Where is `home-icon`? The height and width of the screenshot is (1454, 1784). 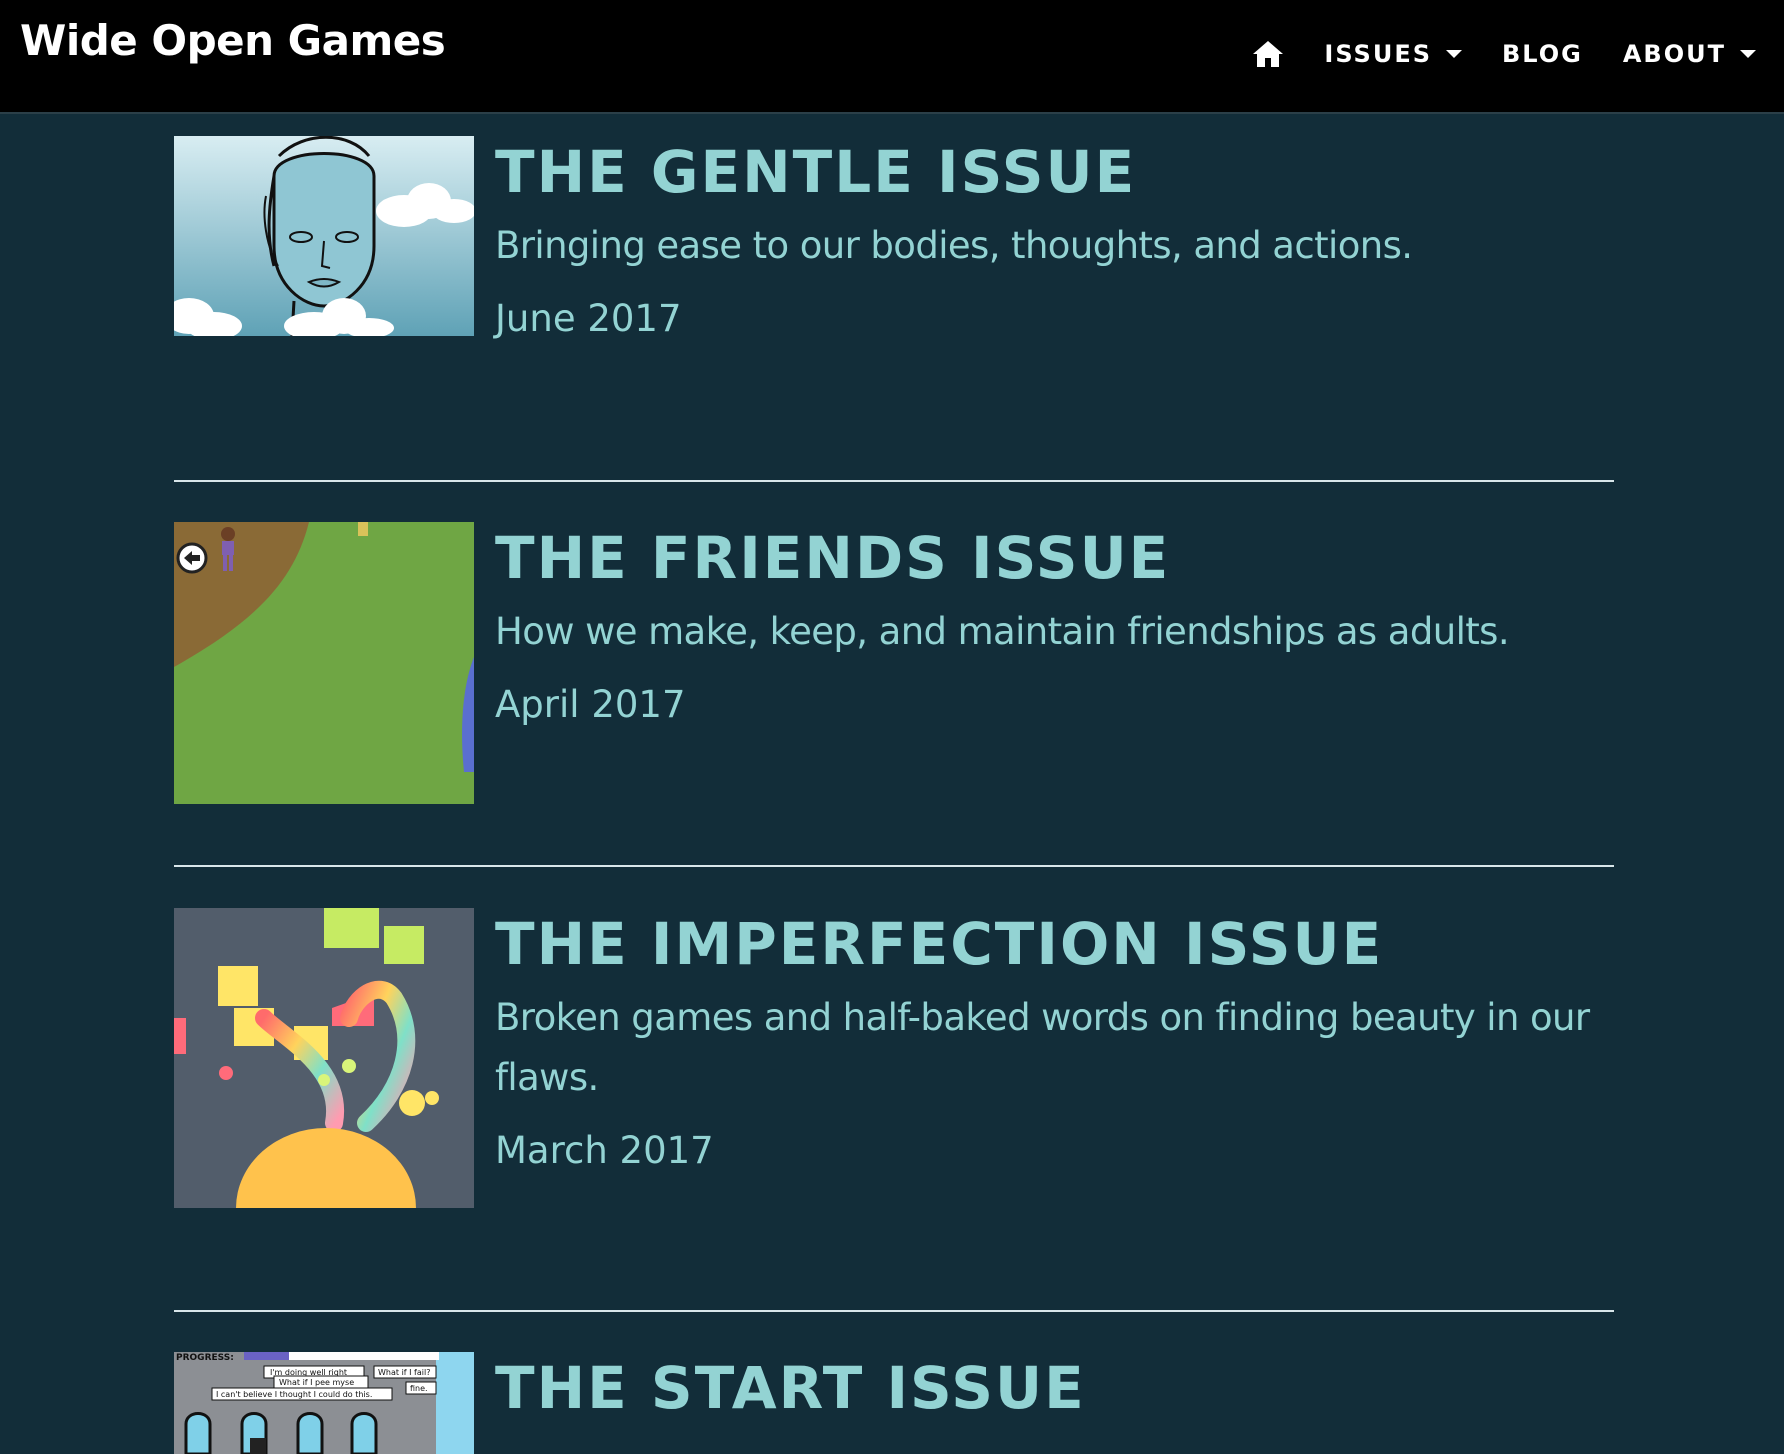 home-icon is located at coordinates (1268, 54).